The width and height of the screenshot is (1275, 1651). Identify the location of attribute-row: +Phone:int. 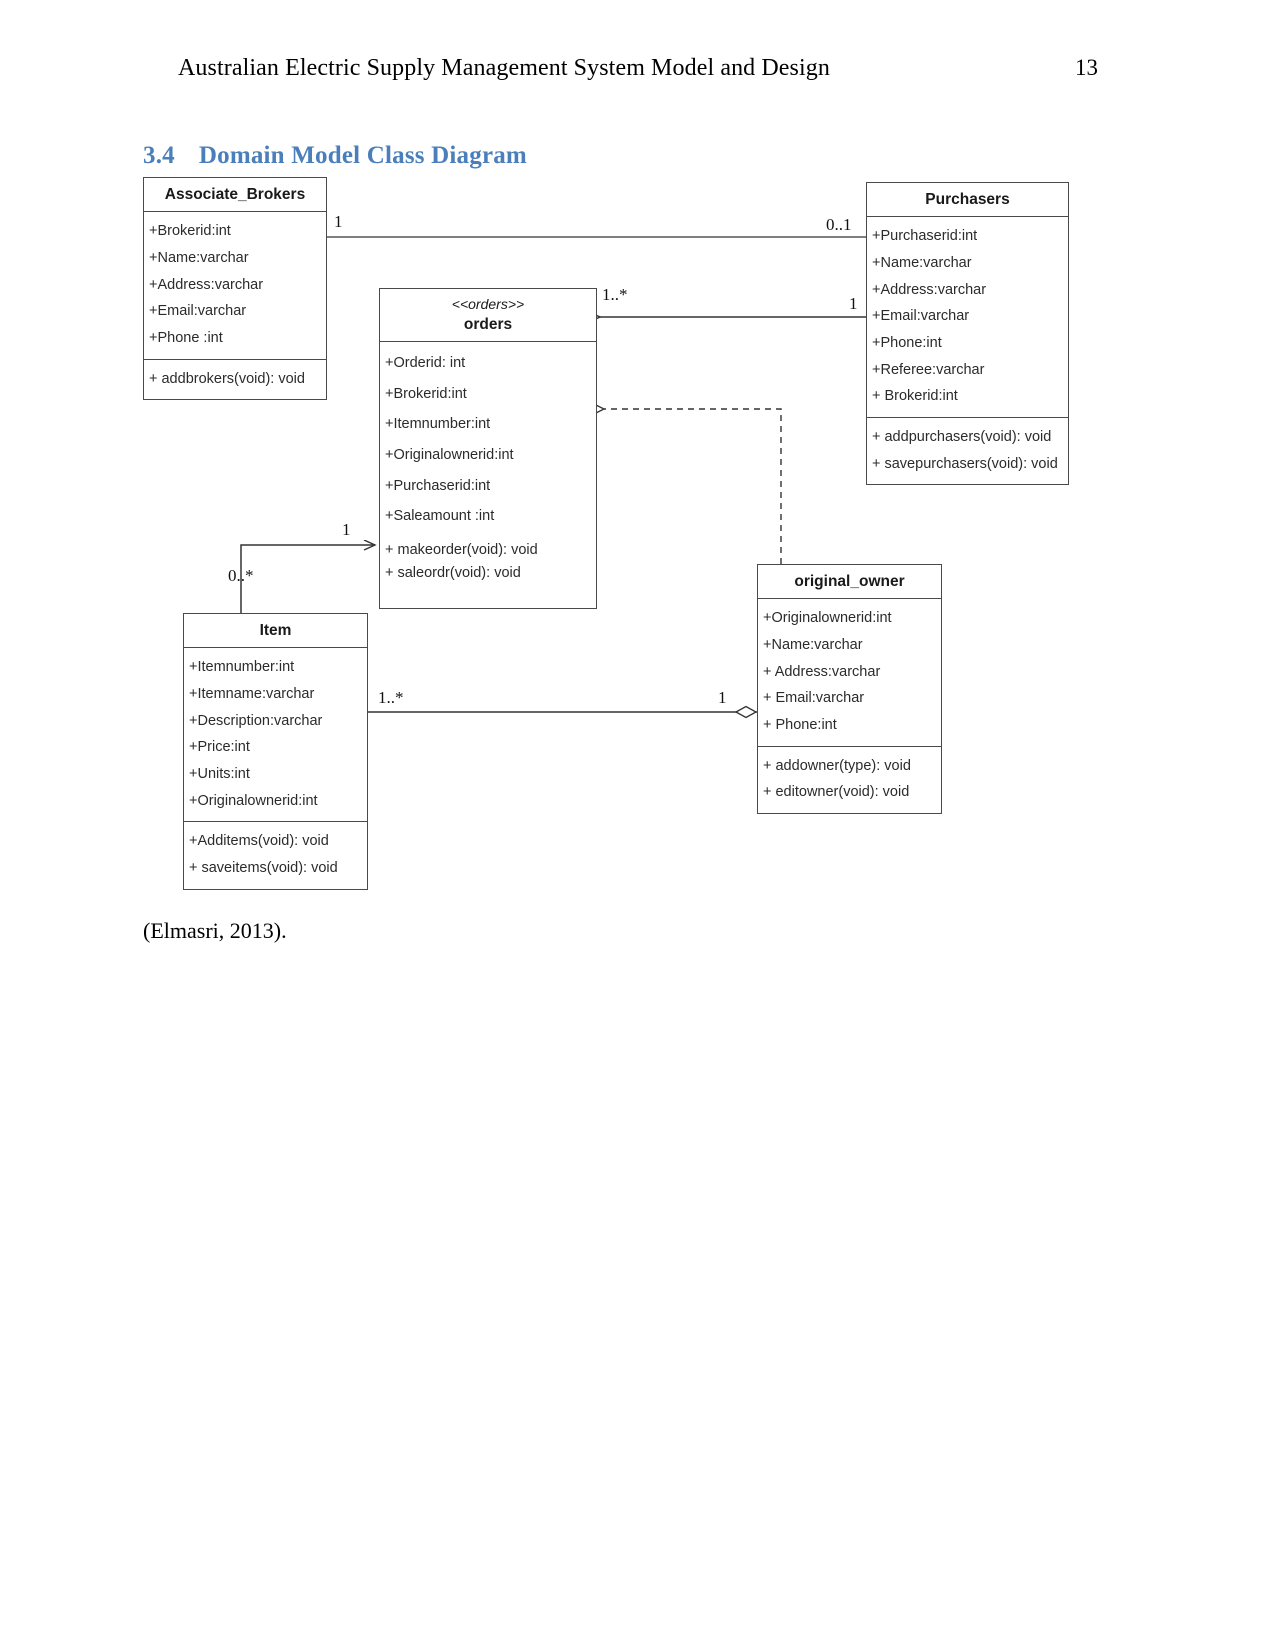
(907, 343).